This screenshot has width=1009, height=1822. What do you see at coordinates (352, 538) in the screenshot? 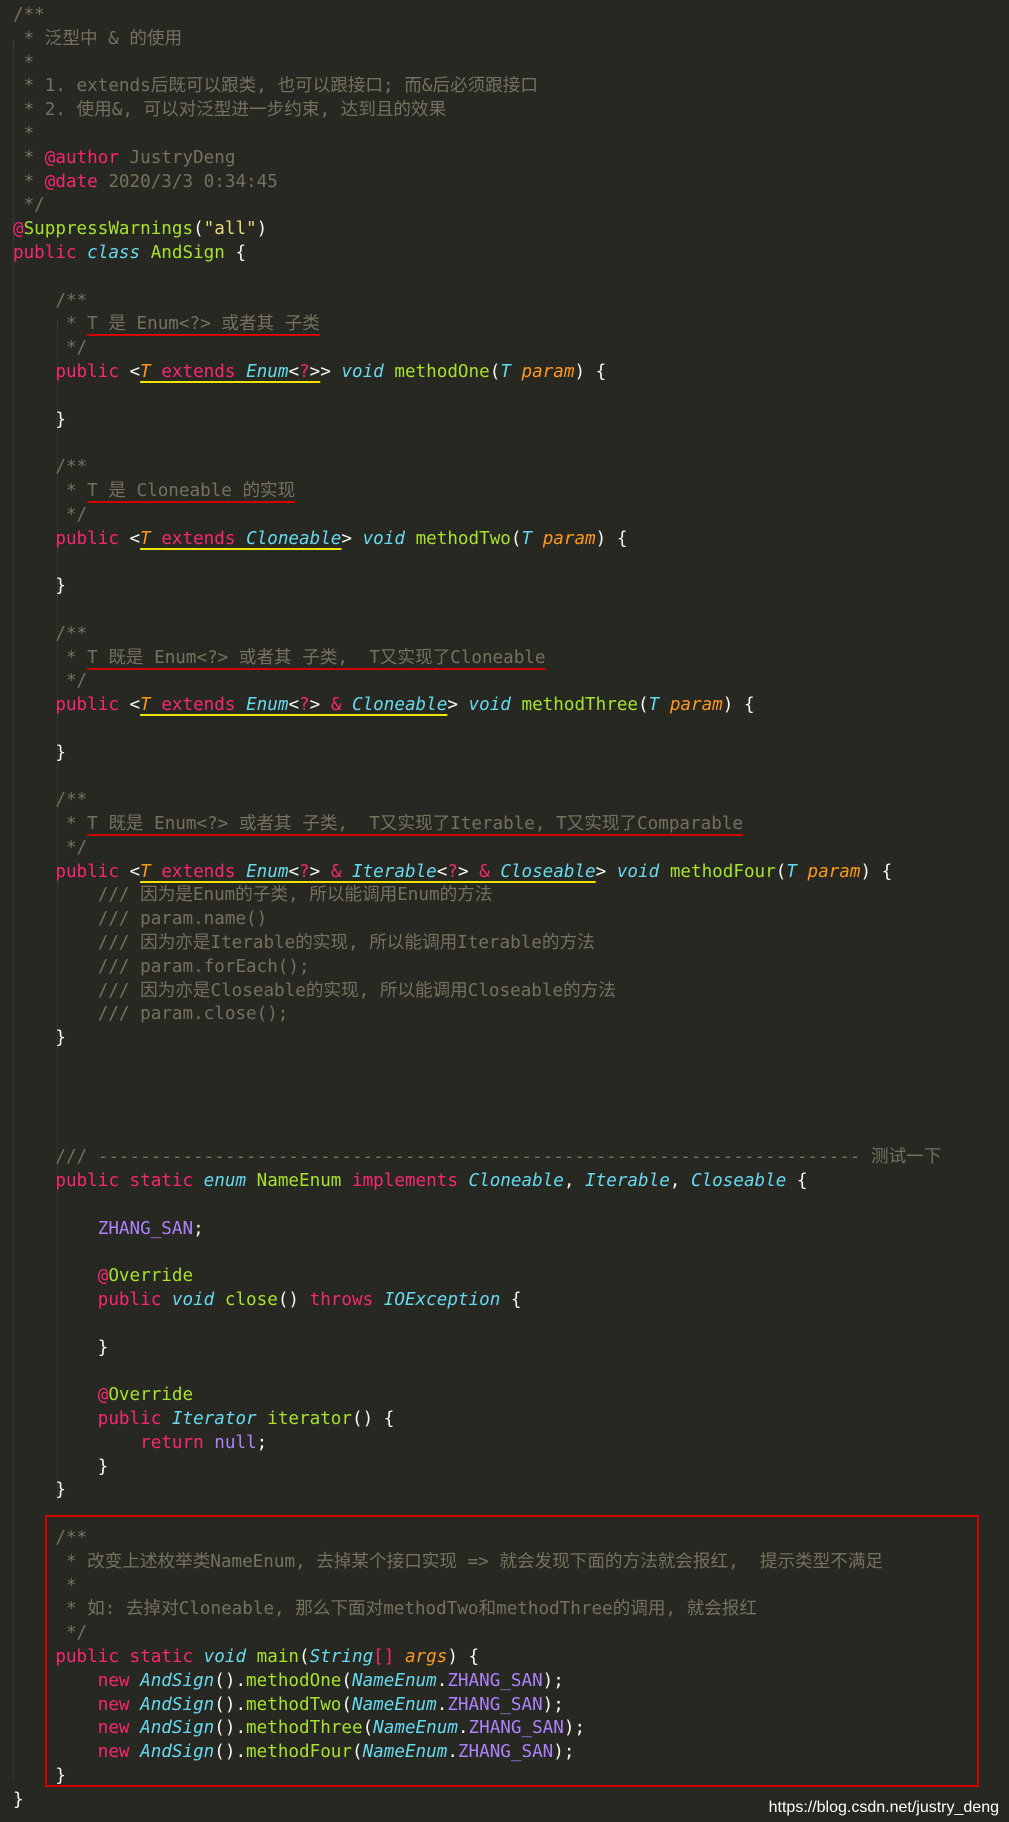
I see `code-token: >` at bounding box center [352, 538].